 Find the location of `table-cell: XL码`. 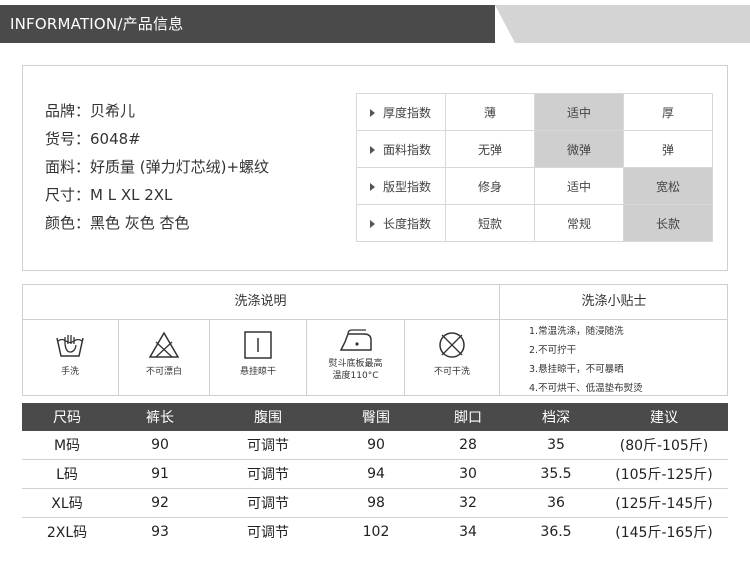

table-cell: XL码 is located at coordinates (67, 503).